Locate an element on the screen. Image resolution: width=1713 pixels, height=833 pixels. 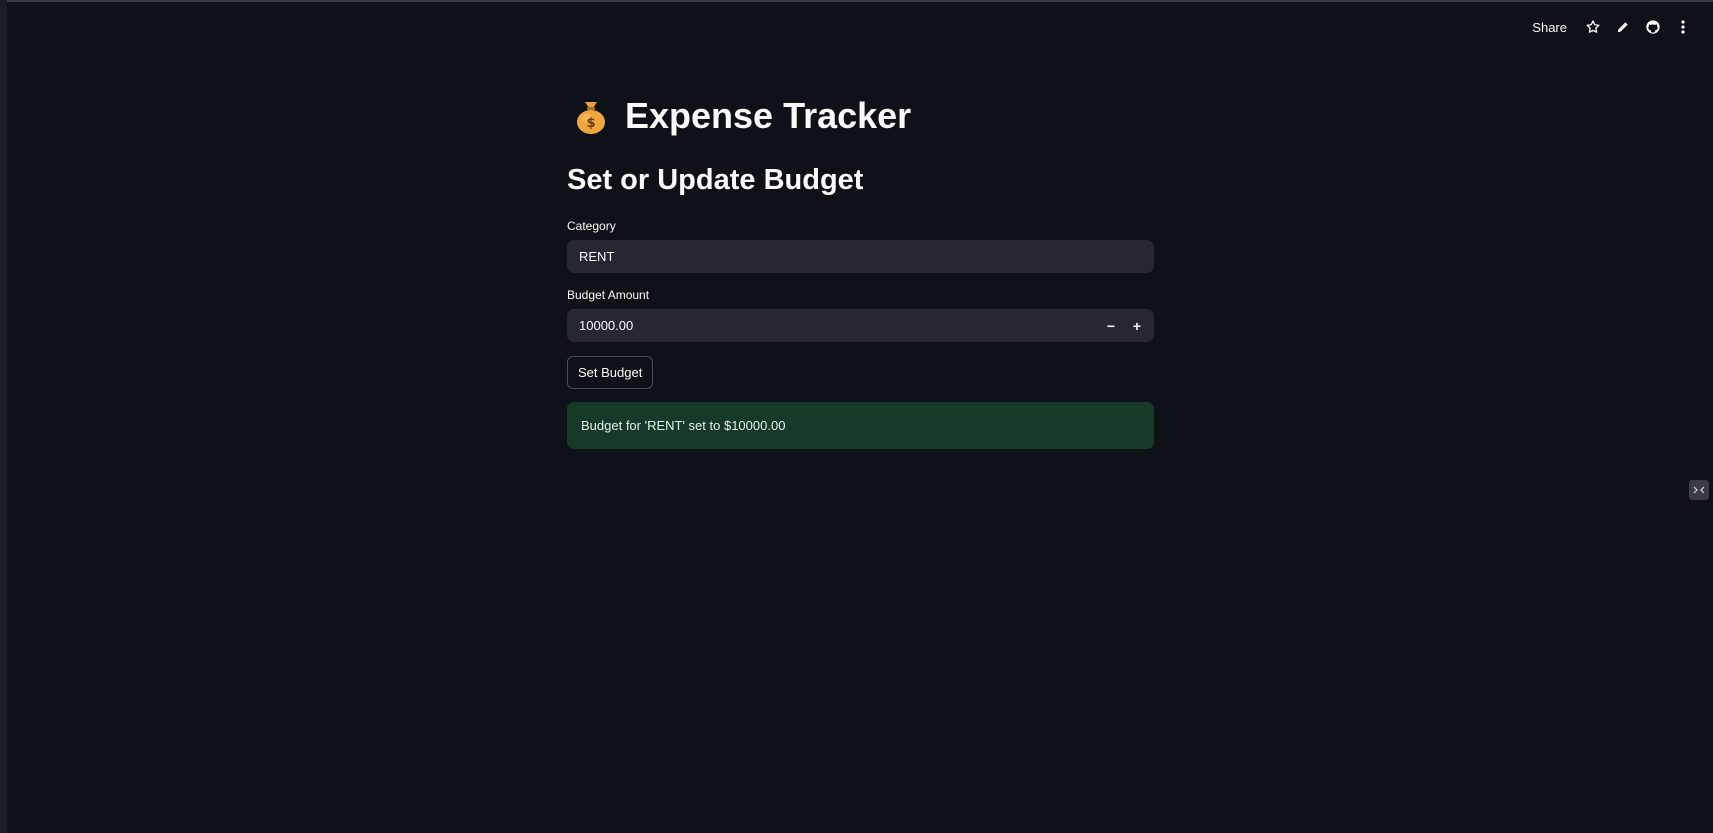
star-icon is located at coordinates (1593, 27).